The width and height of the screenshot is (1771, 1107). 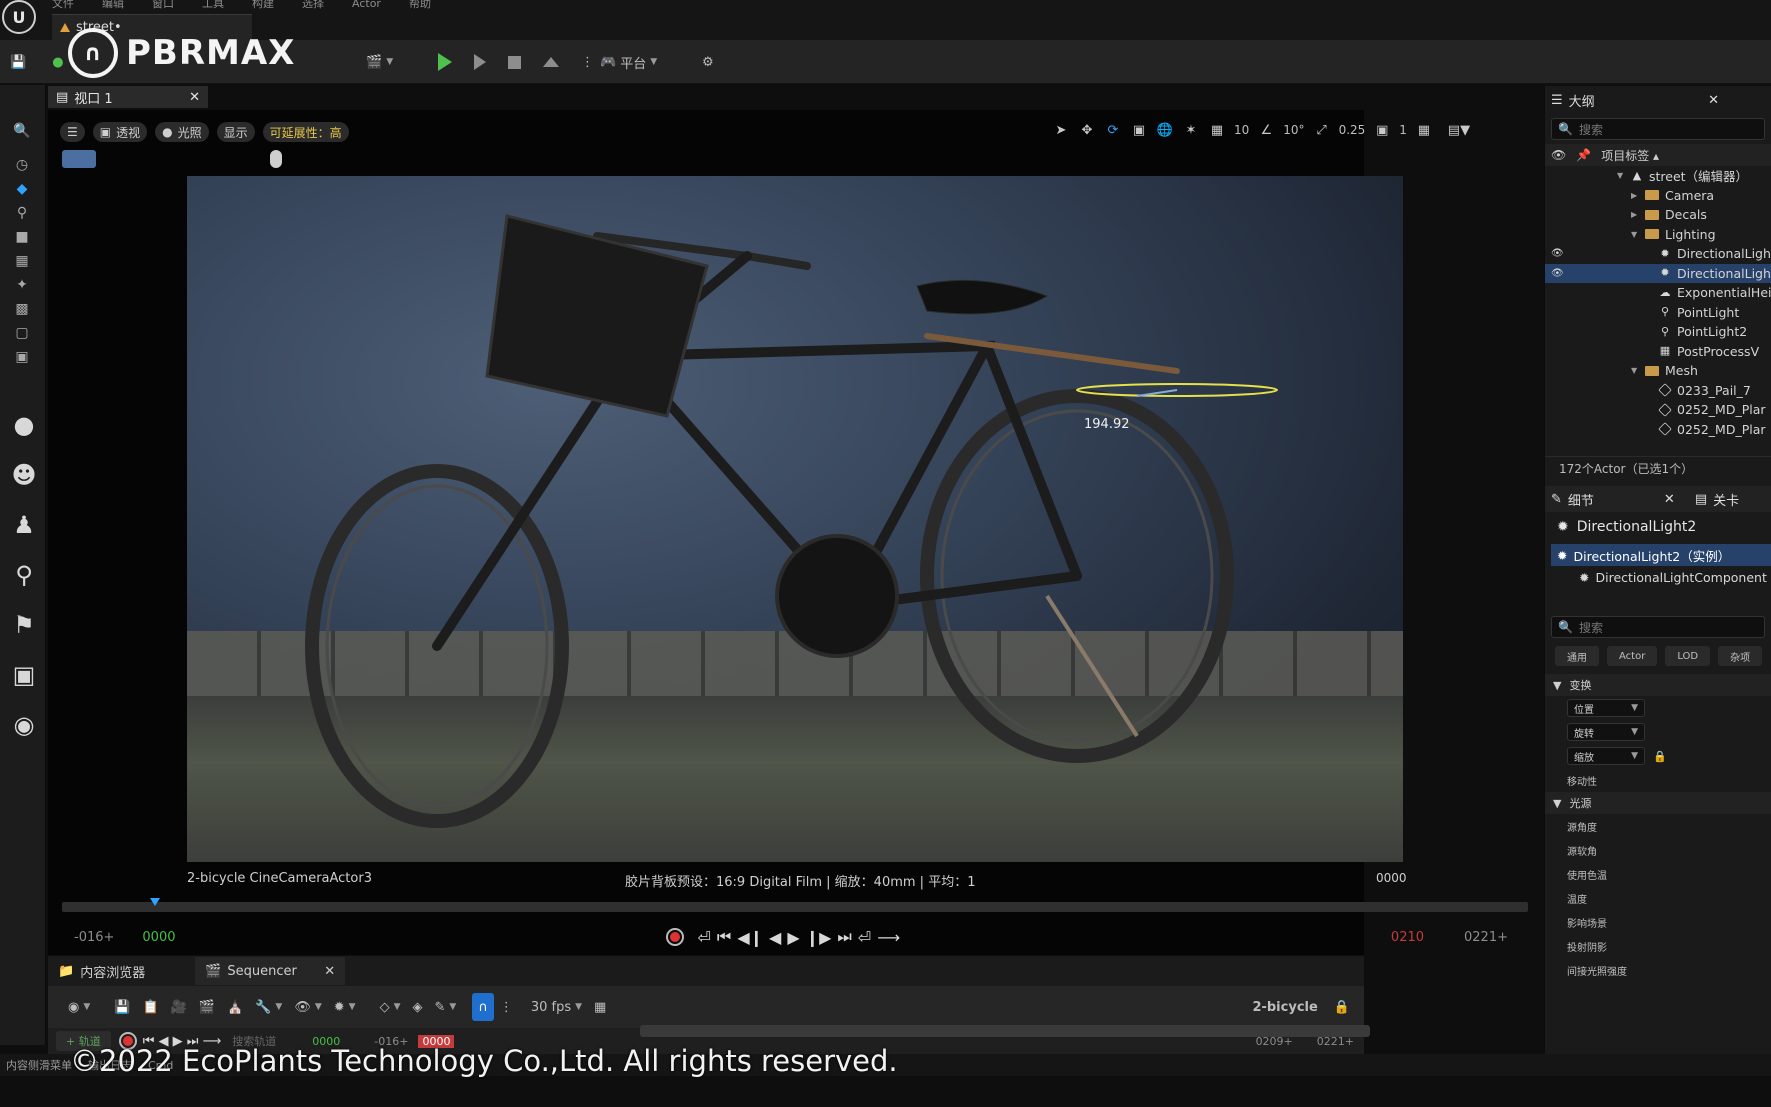 I want to click on source-control-icon: ●, so click(x=57, y=62).